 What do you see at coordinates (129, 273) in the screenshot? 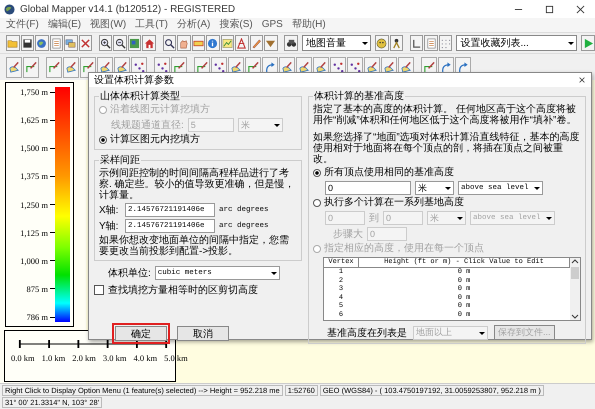
I see `field-label: 体积单位:` at bounding box center [129, 273].